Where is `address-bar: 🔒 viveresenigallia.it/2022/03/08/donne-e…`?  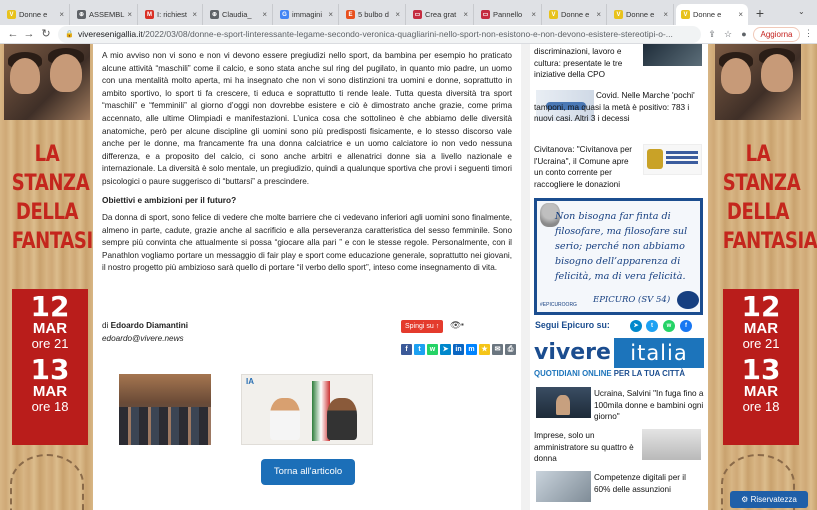
address-bar: 🔒 viveresenigallia.it/2022/03/08/donne-e… is located at coordinates (379, 34).